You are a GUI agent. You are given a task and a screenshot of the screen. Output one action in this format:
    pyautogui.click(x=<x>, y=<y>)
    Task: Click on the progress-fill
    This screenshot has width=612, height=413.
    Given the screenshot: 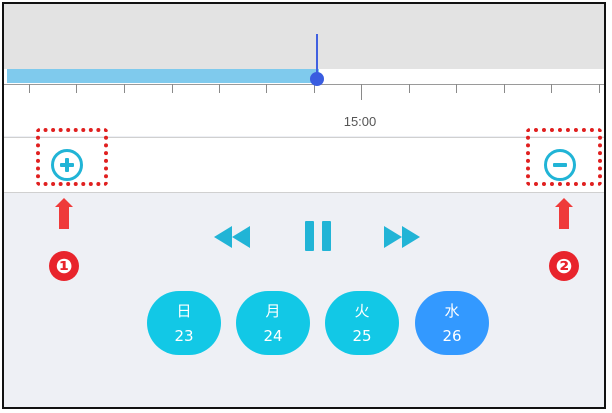 What is the action you would take?
    pyautogui.click(x=163, y=76)
    